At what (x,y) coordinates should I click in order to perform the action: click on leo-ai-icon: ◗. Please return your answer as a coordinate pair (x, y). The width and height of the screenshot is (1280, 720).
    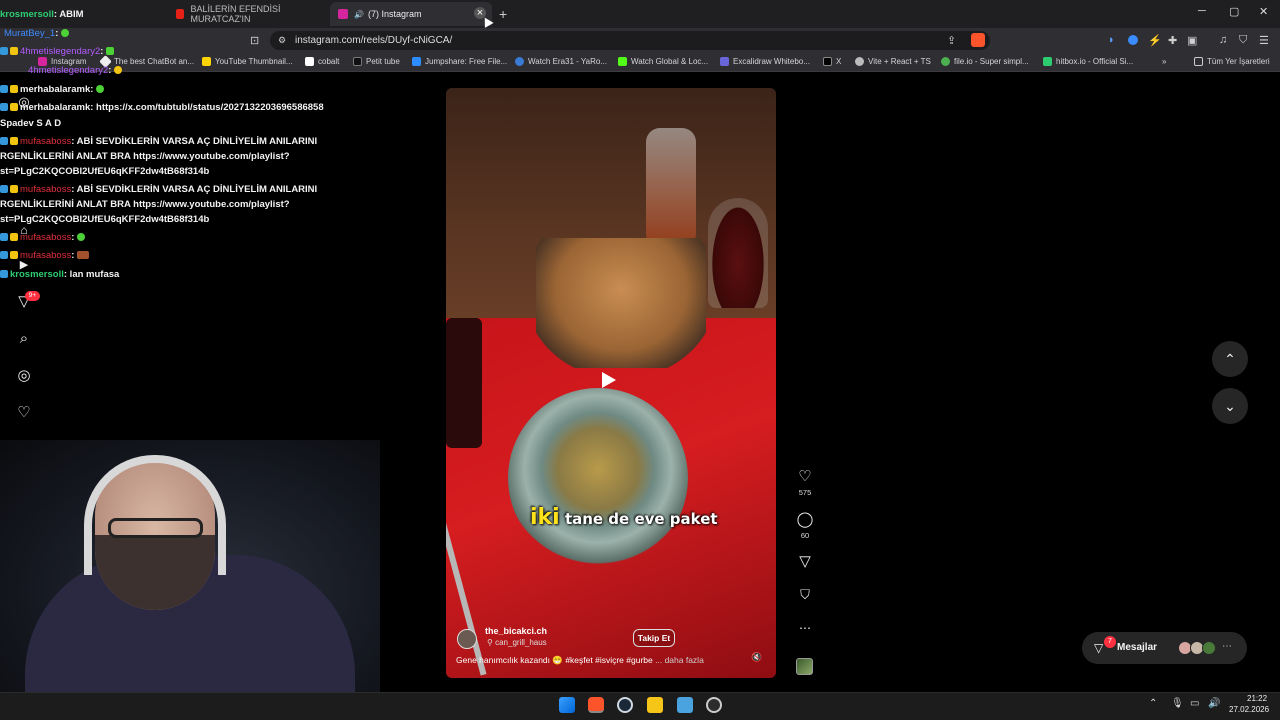
    Looking at the image, I should click on (1111, 40).